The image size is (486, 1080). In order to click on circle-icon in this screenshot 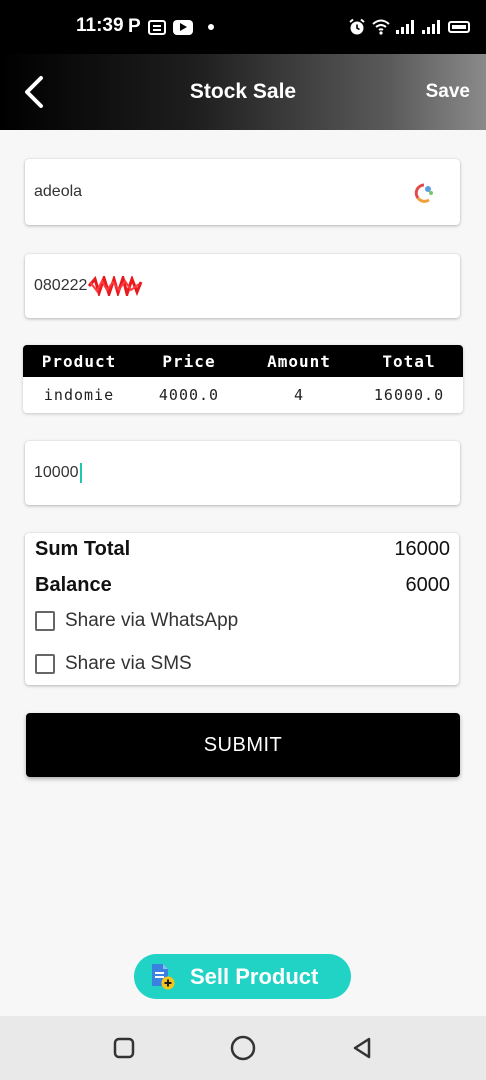, I will do `click(243, 1048)`.